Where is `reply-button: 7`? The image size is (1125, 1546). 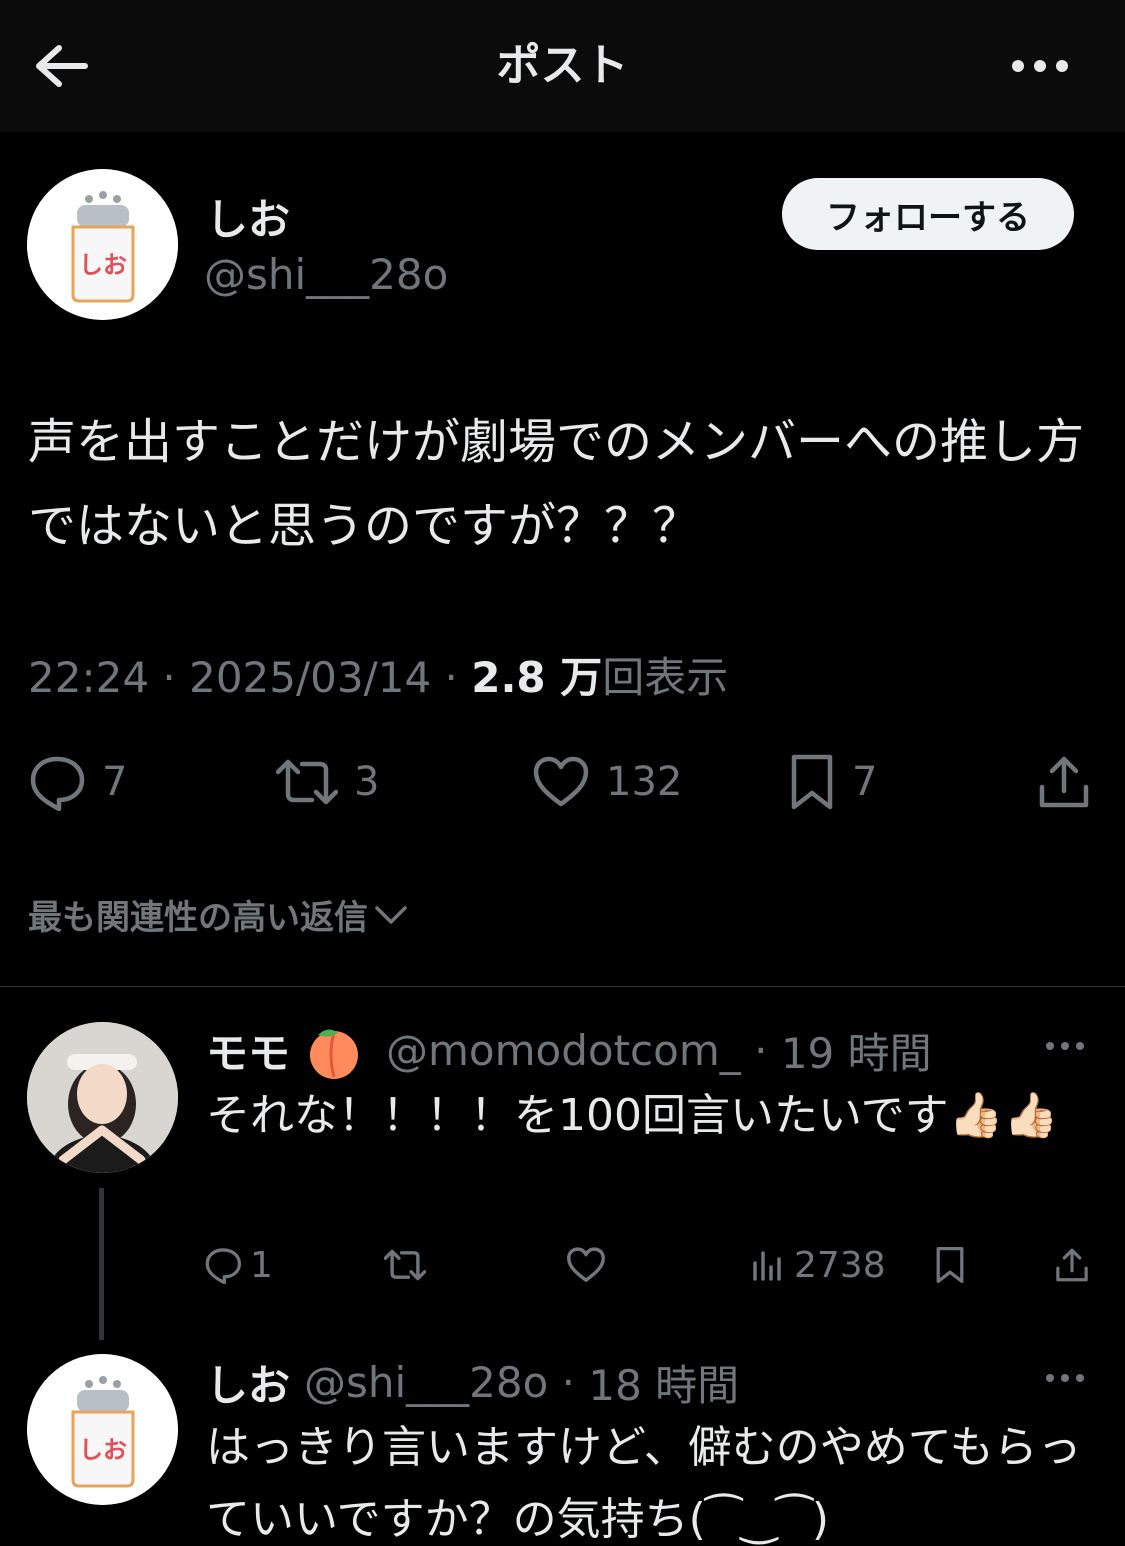
reply-button: 7 is located at coordinates (77, 782).